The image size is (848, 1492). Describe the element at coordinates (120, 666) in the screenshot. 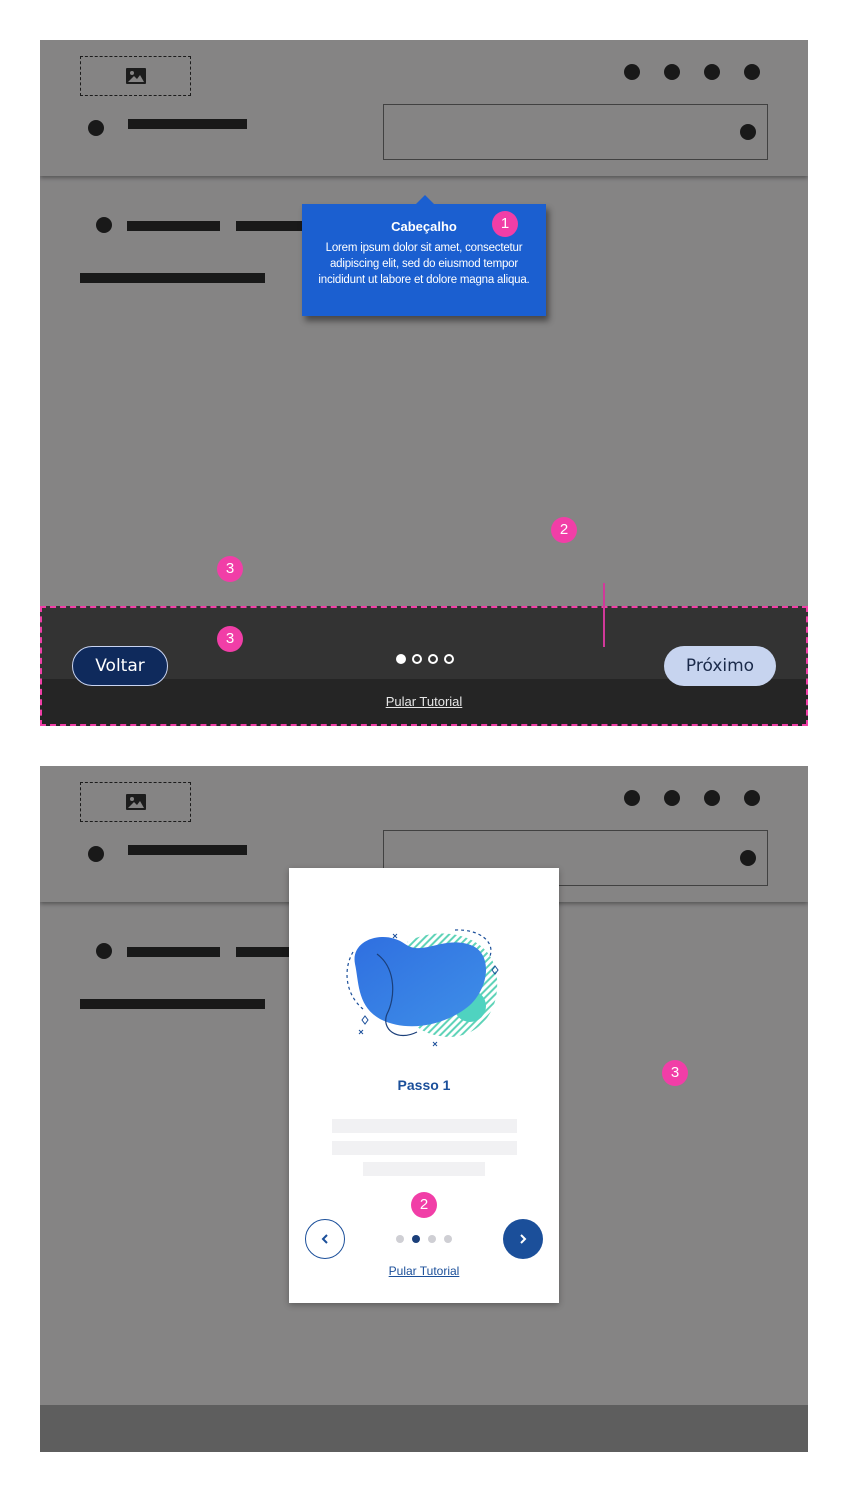

I see `back-button: Voltar` at that location.